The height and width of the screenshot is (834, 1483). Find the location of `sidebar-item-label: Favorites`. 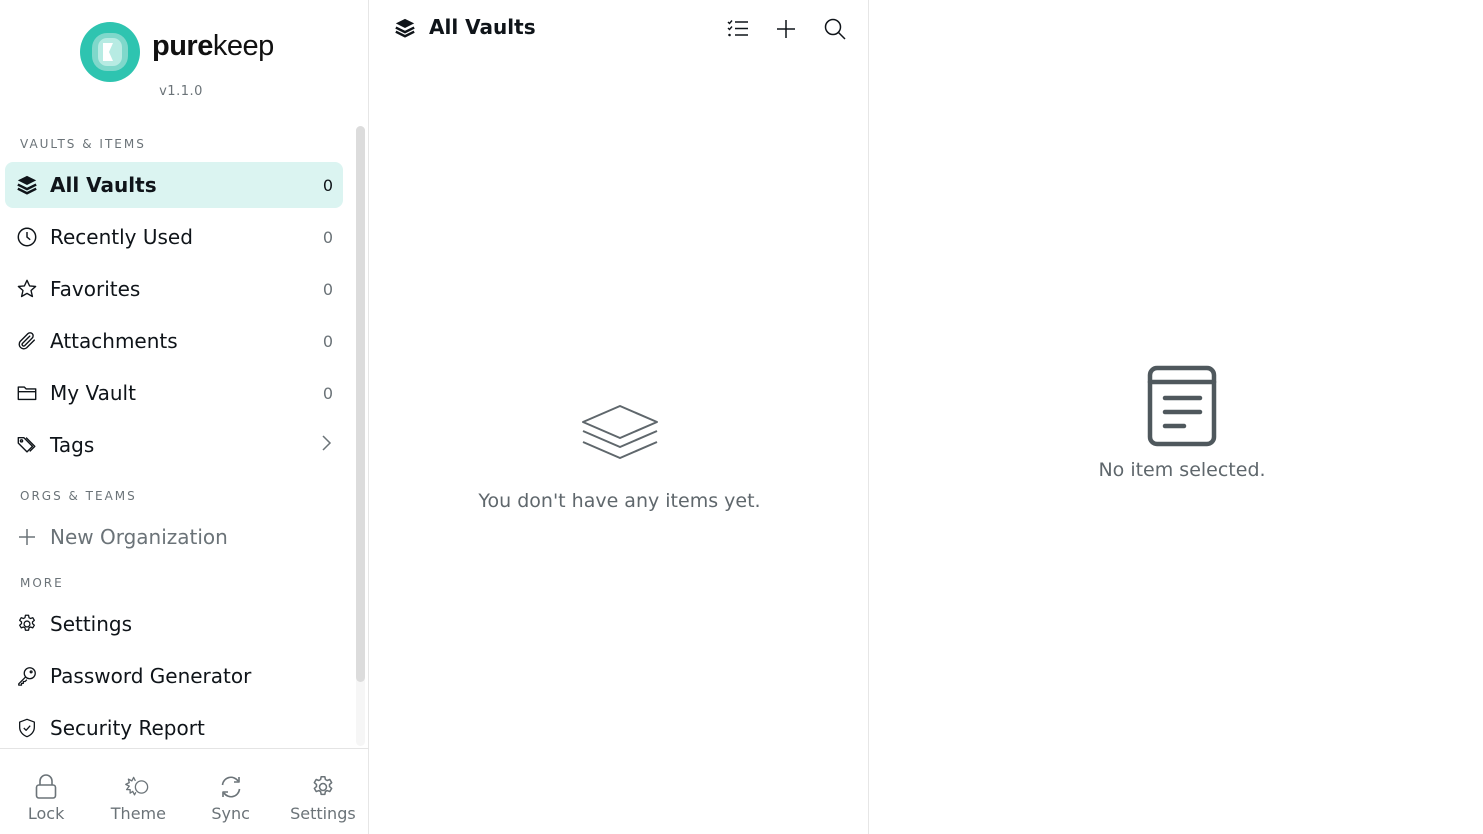

sidebar-item-label: Favorites is located at coordinates (95, 289).